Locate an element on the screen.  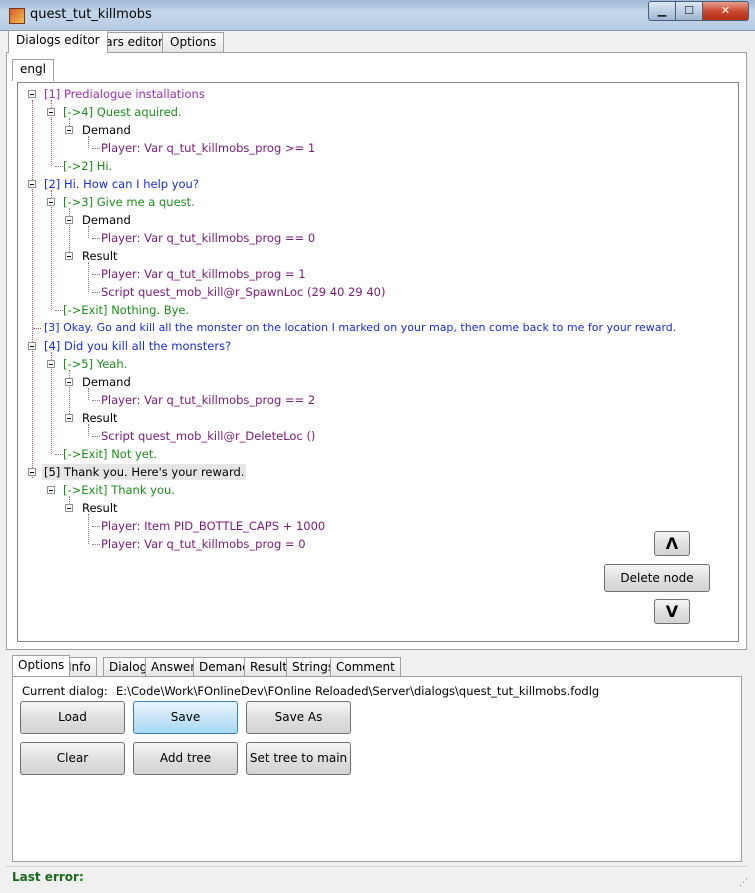
tree-node: Script quest_mob_kill@r_DeleteLoc () is located at coordinates (208, 436).